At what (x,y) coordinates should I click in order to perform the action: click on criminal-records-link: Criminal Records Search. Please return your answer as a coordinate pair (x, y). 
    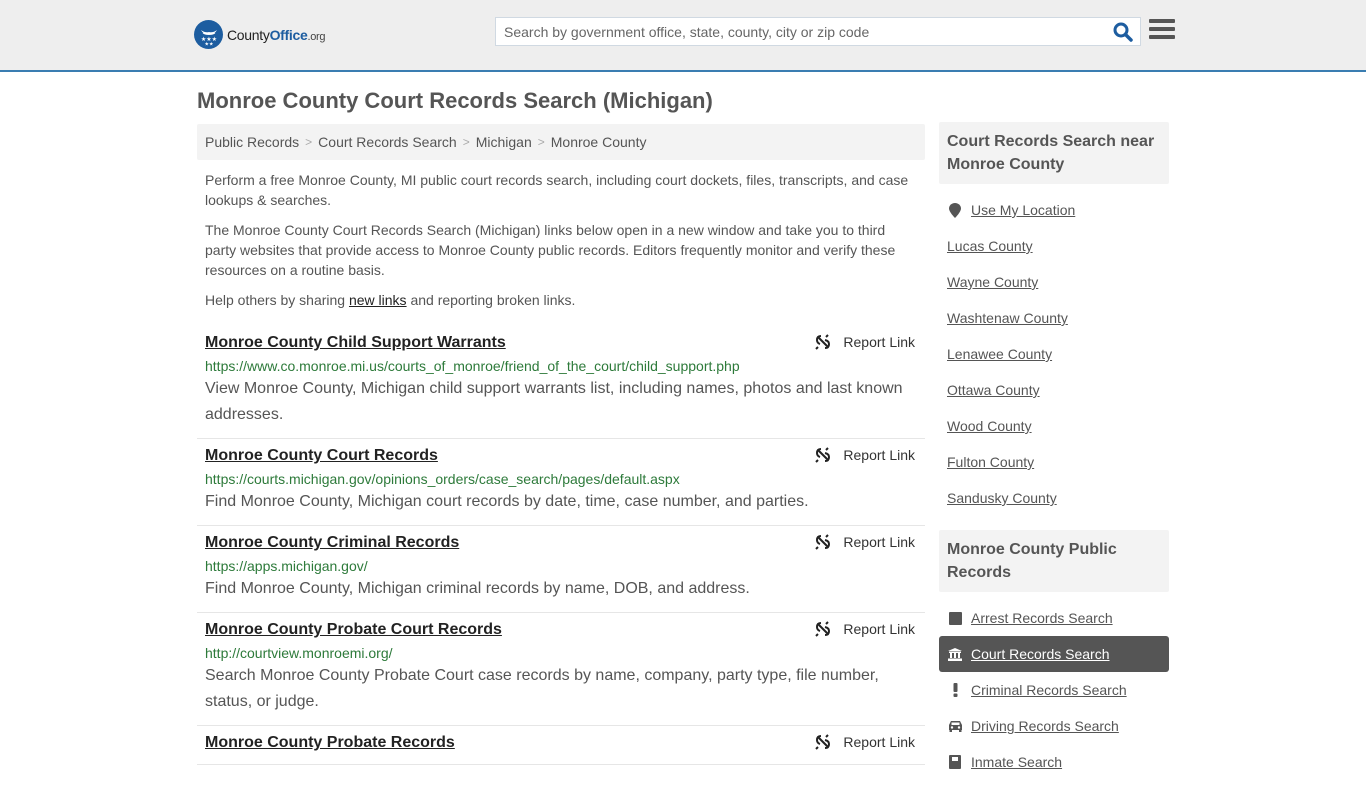
    Looking at the image, I should click on (1049, 690).